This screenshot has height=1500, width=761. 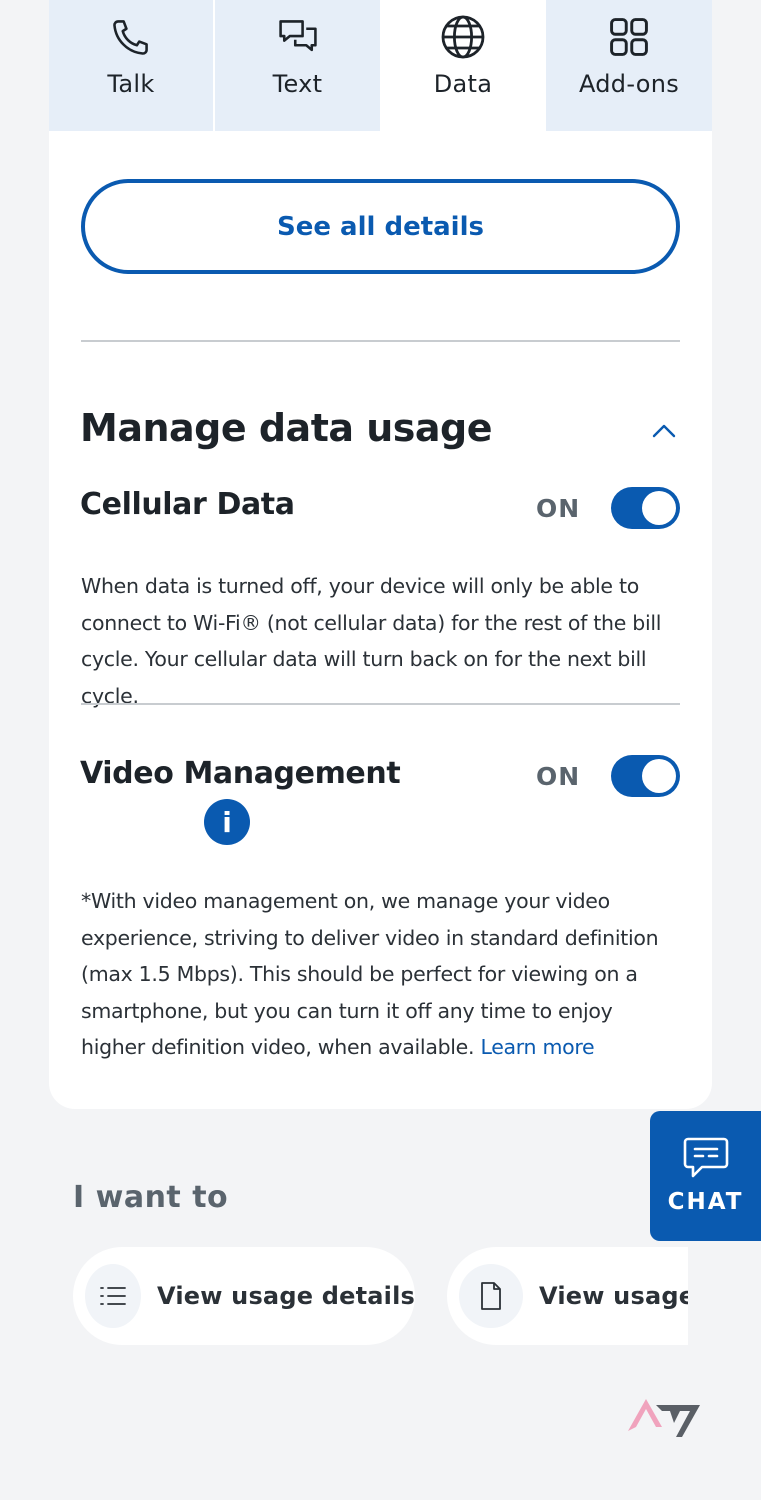 What do you see at coordinates (131, 84) in the screenshot?
I see `tab-label: Talk` at bounding box center [131, 84].